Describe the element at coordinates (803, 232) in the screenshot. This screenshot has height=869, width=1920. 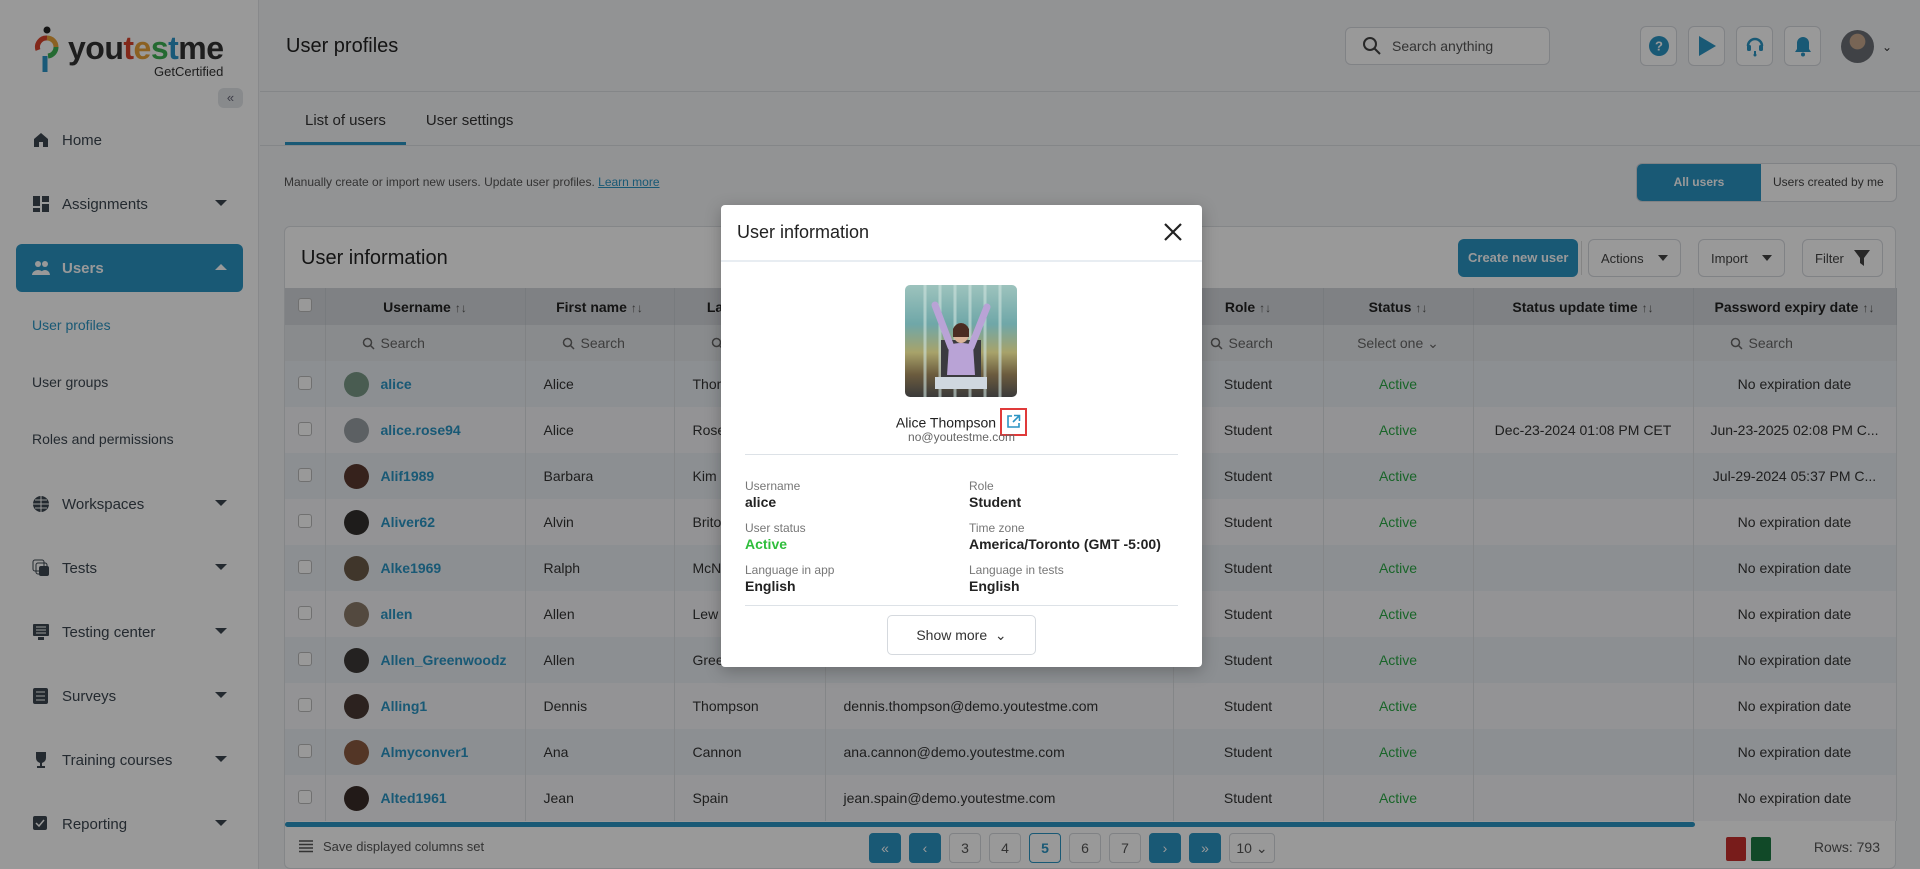
I see `modal-title: User information` at that location.